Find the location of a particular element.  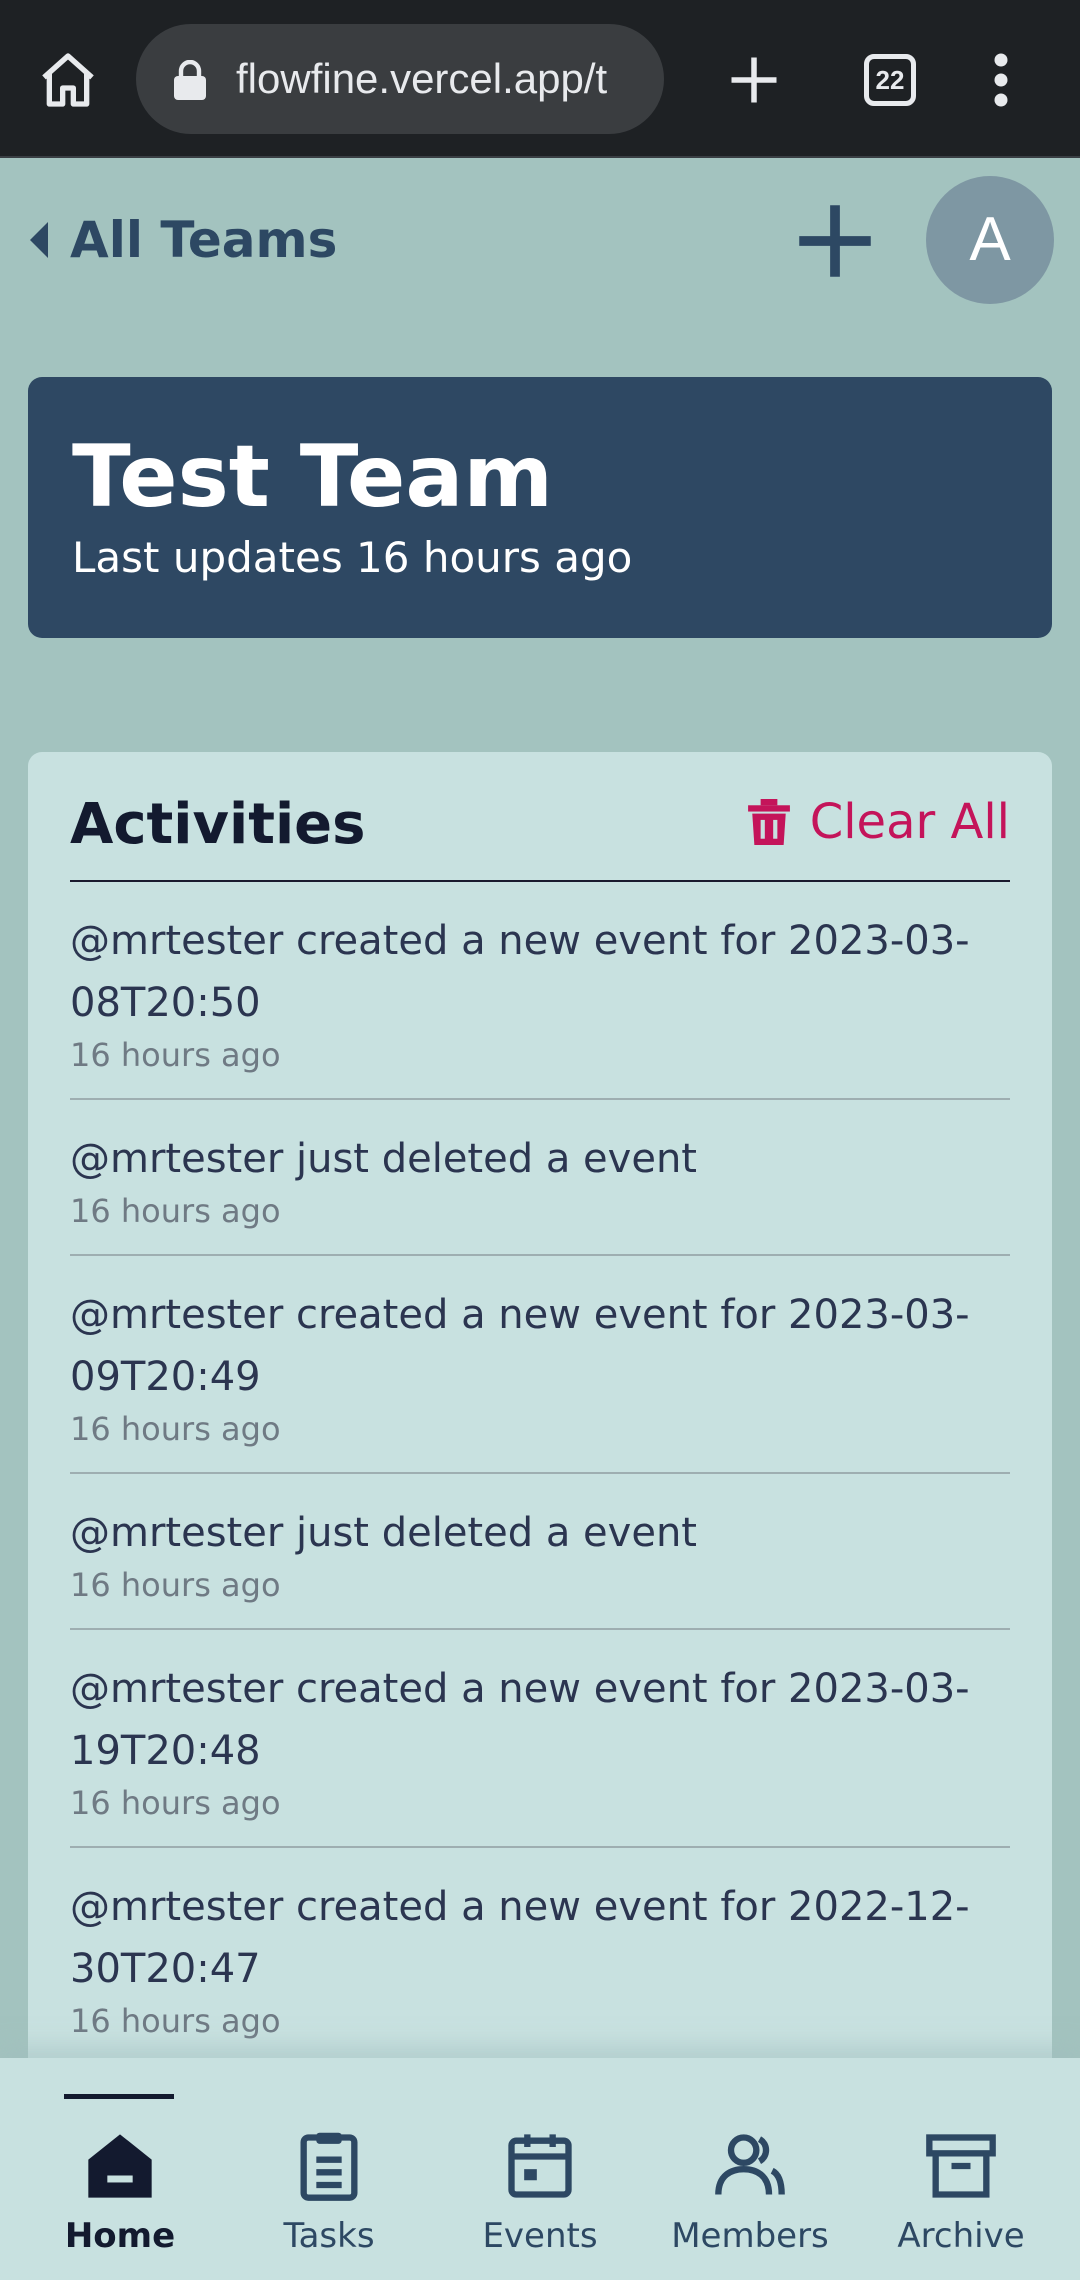

nav-events: Events is located at coordinates (540, 2192).